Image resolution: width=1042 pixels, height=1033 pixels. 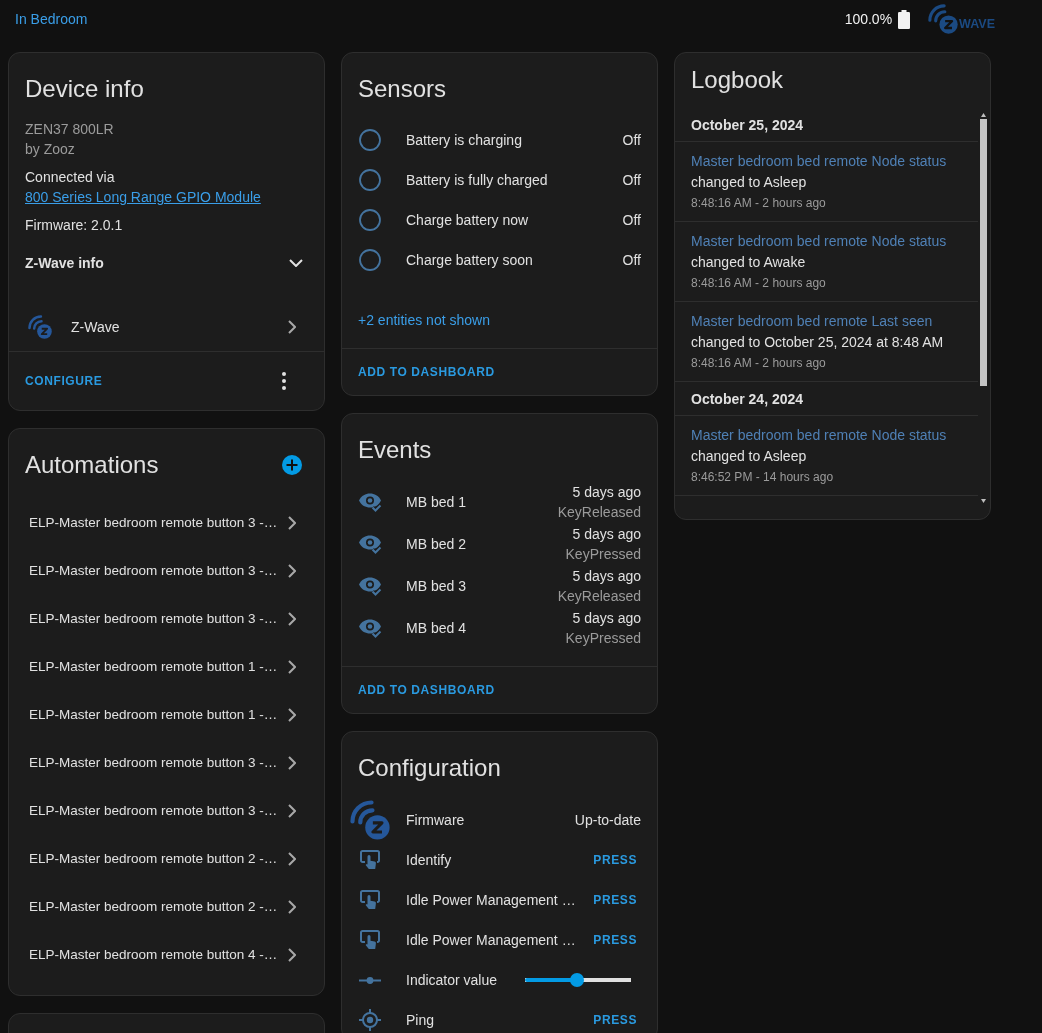 I want to click on logbook-message: changed to Asleep, so click(x=749, y=182).